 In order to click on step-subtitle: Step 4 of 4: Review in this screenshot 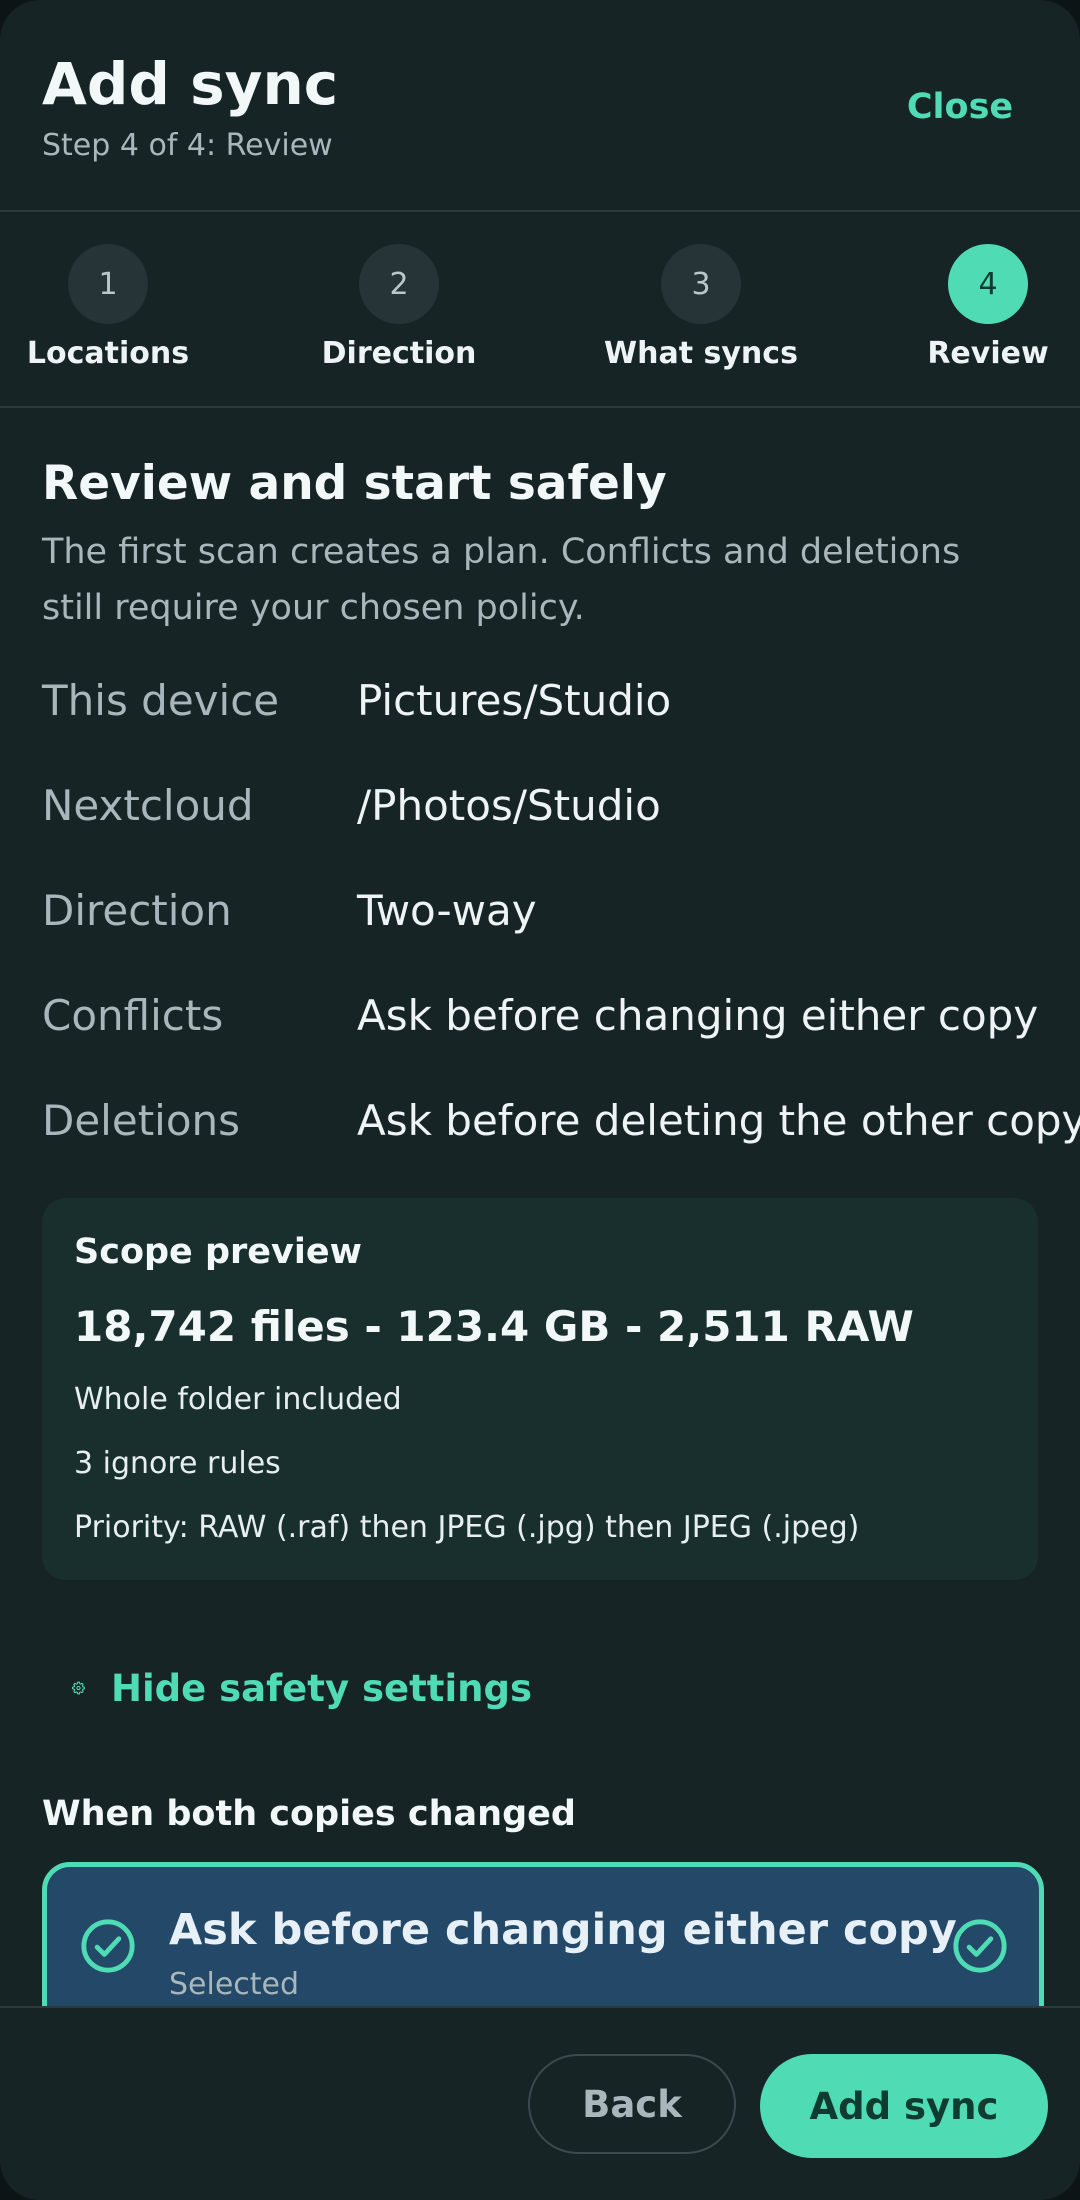, I will do `click(187, 145)`.